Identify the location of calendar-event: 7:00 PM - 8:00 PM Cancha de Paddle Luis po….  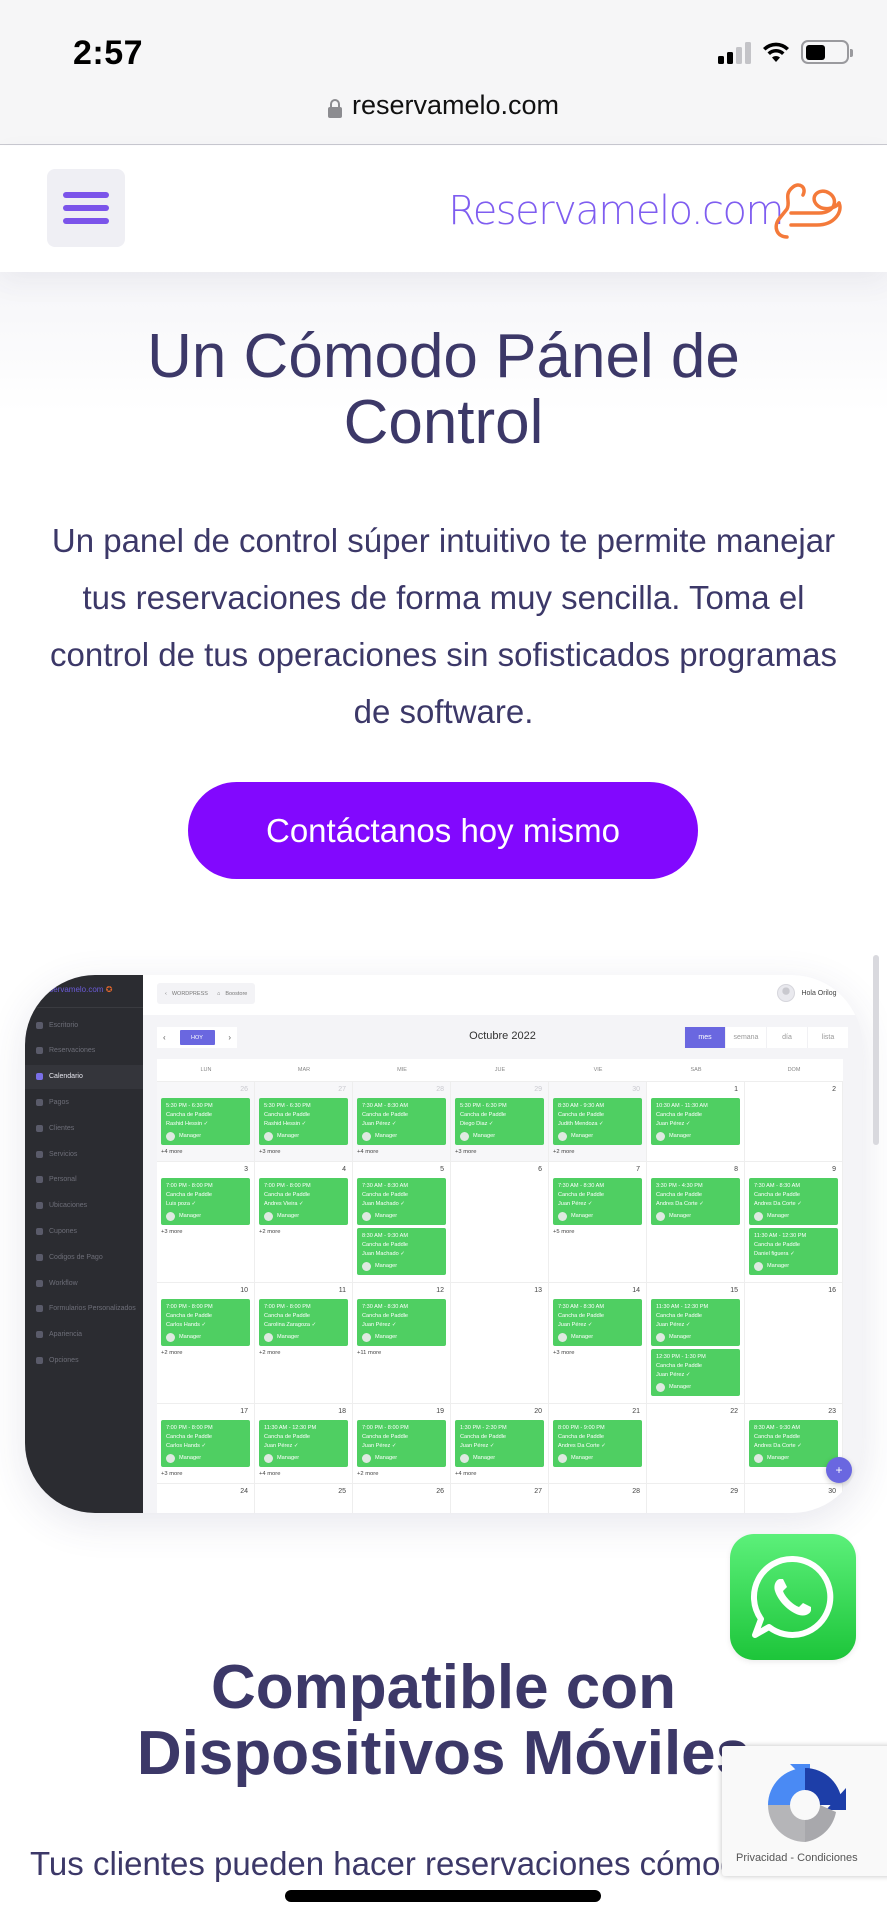
(205, 1201).